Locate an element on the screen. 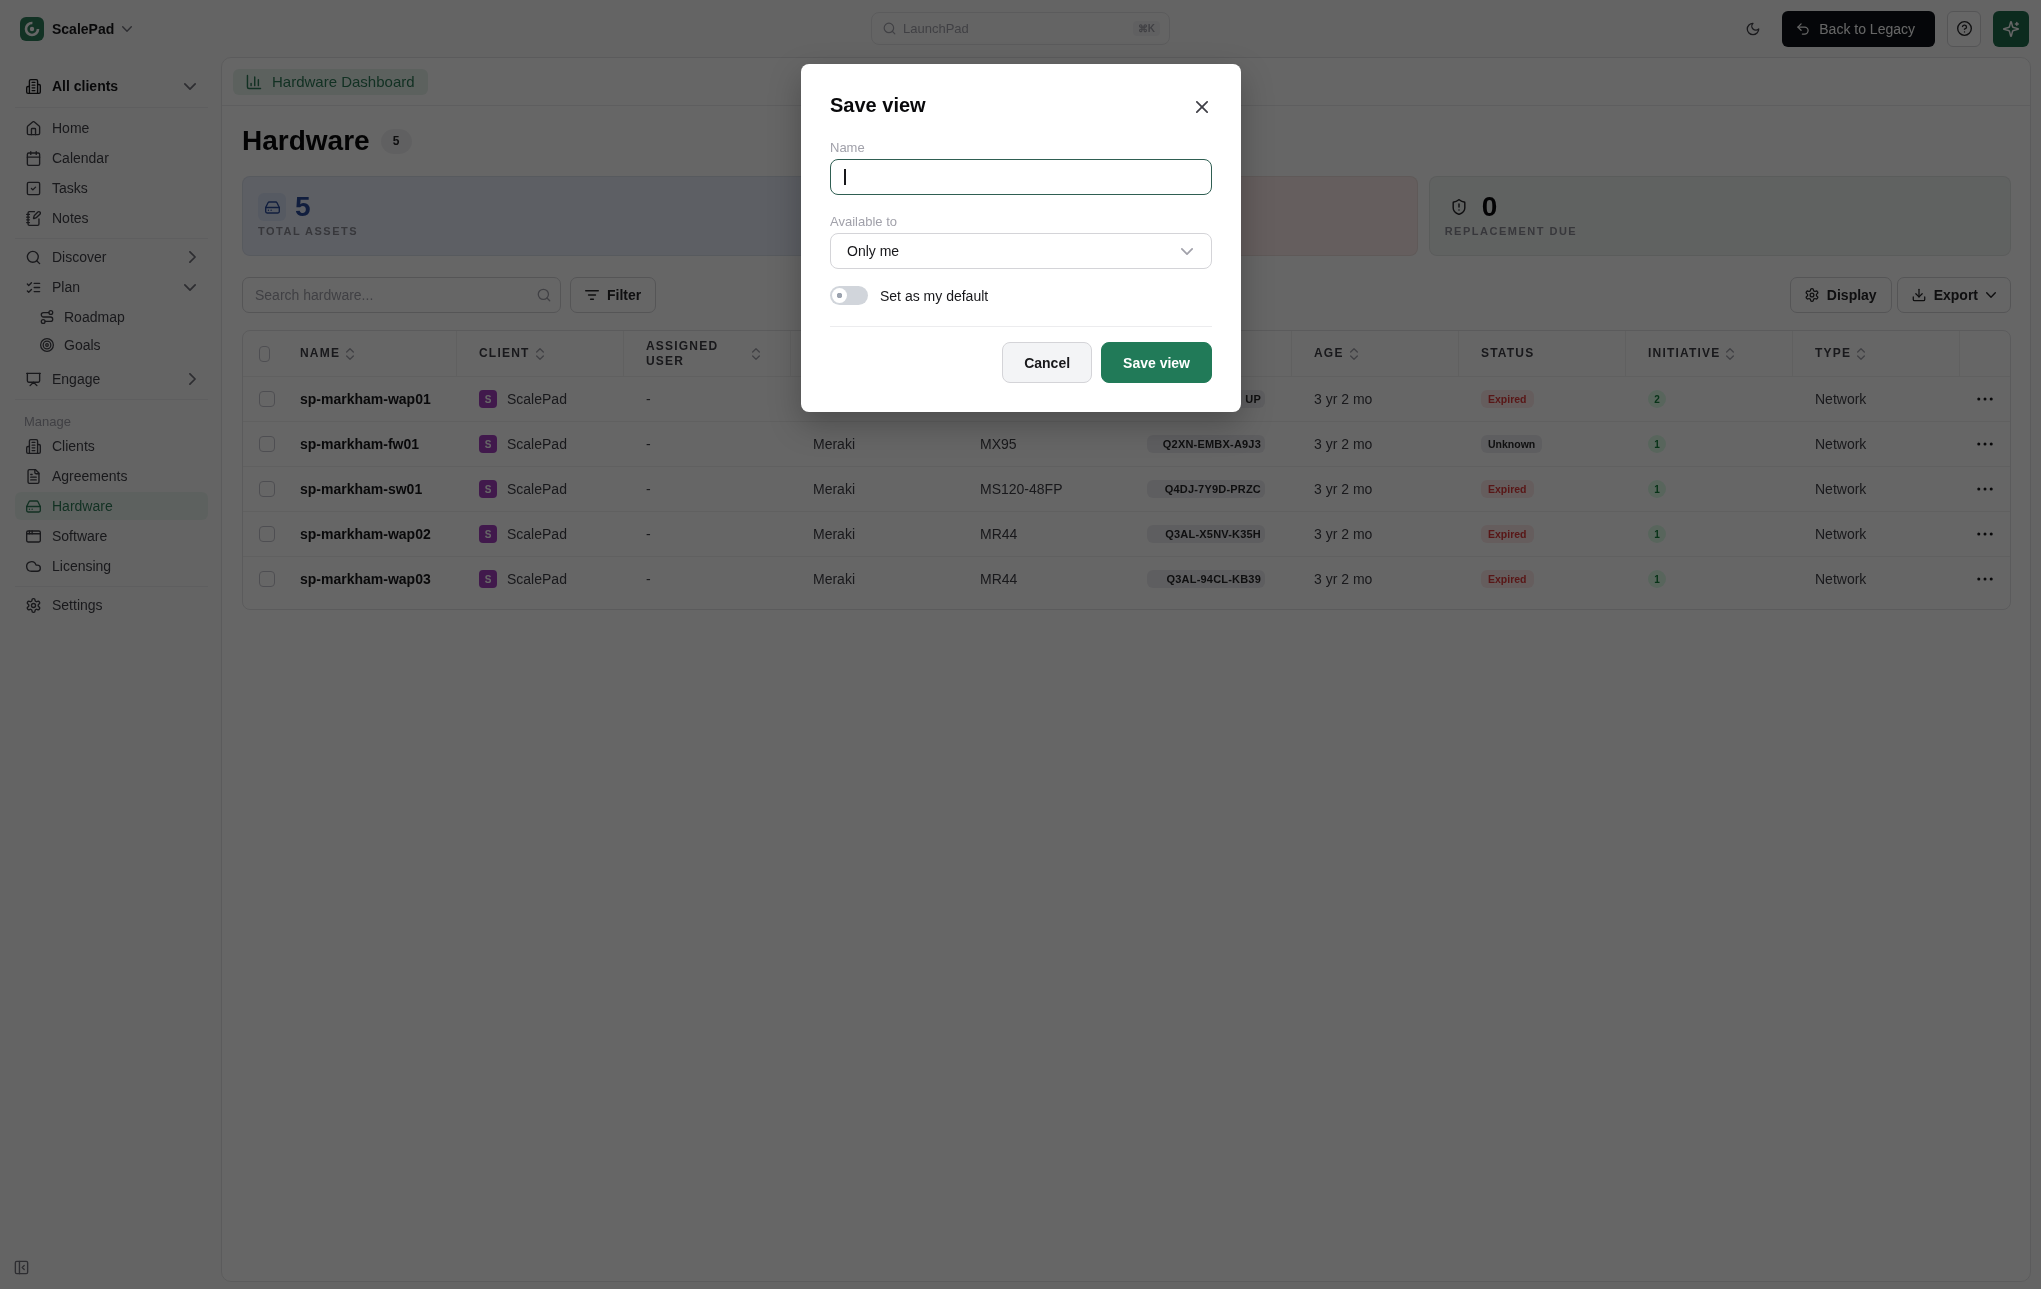 Image resolution: width=2041 pixels, height=1289 pixels. client-name: ScalePad is located at coordinates (537, 489).